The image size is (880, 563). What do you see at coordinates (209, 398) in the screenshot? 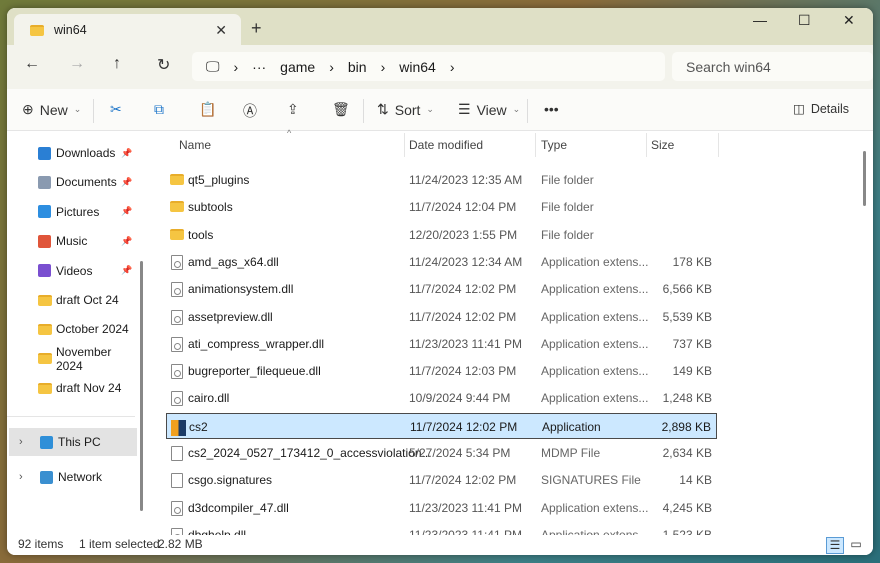
I see `file-name: cairo.dll` at bounding box center [209, 398].